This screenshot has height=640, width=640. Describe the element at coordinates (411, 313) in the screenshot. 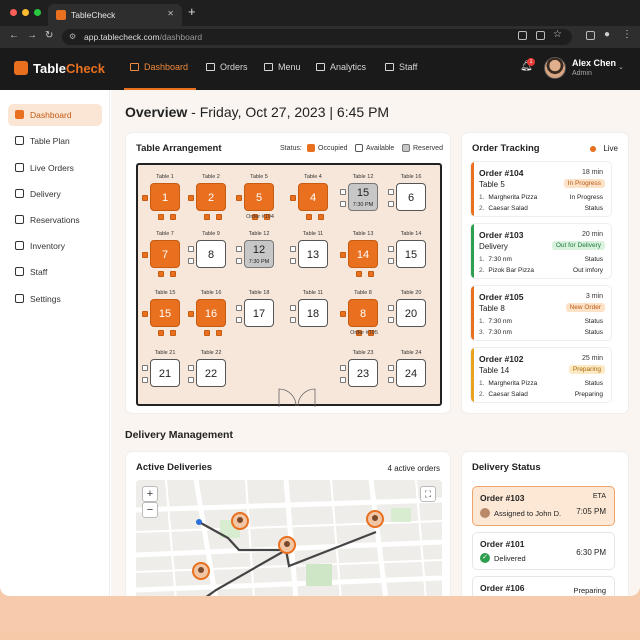

I see `table-20: 20` at that location.